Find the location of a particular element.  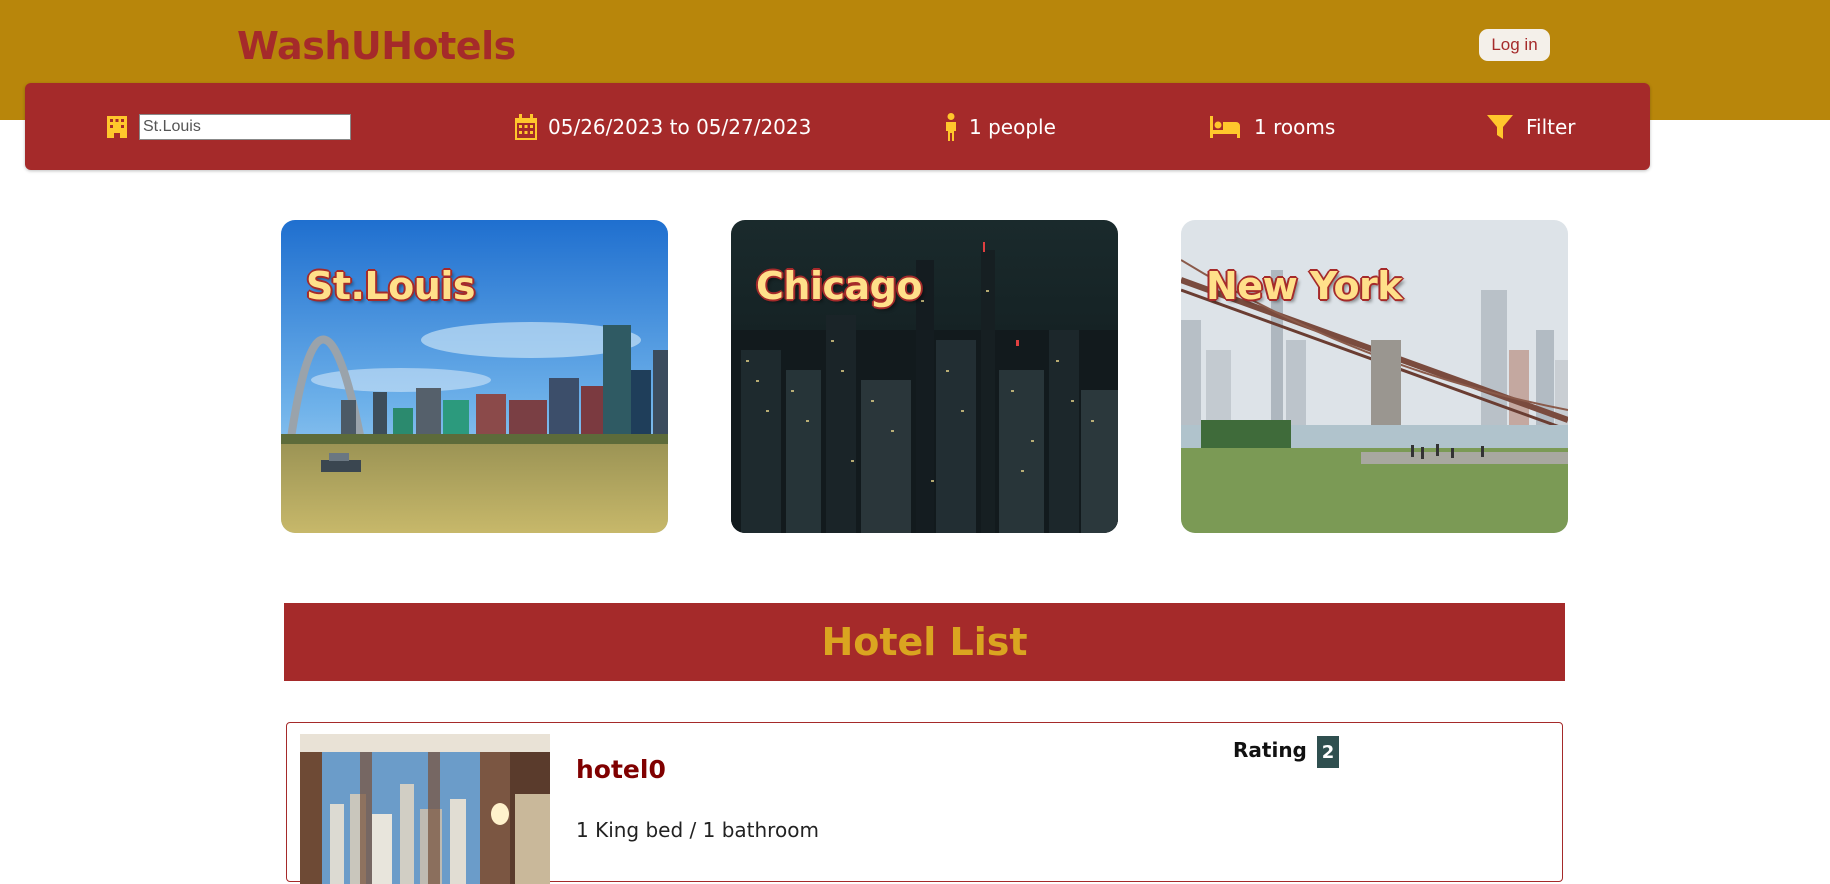

city-name: Chicago is located at coordinates (839, 286).